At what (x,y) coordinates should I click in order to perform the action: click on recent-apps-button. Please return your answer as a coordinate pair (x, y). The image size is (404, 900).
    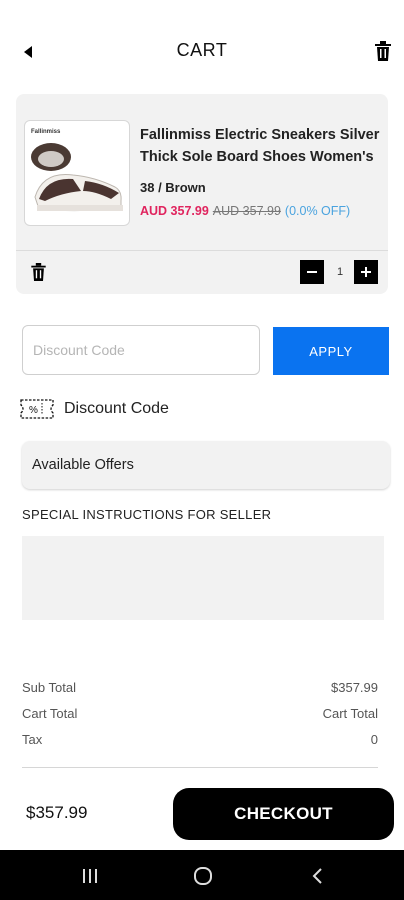
    Looking at the image, I should click on (90, 876).